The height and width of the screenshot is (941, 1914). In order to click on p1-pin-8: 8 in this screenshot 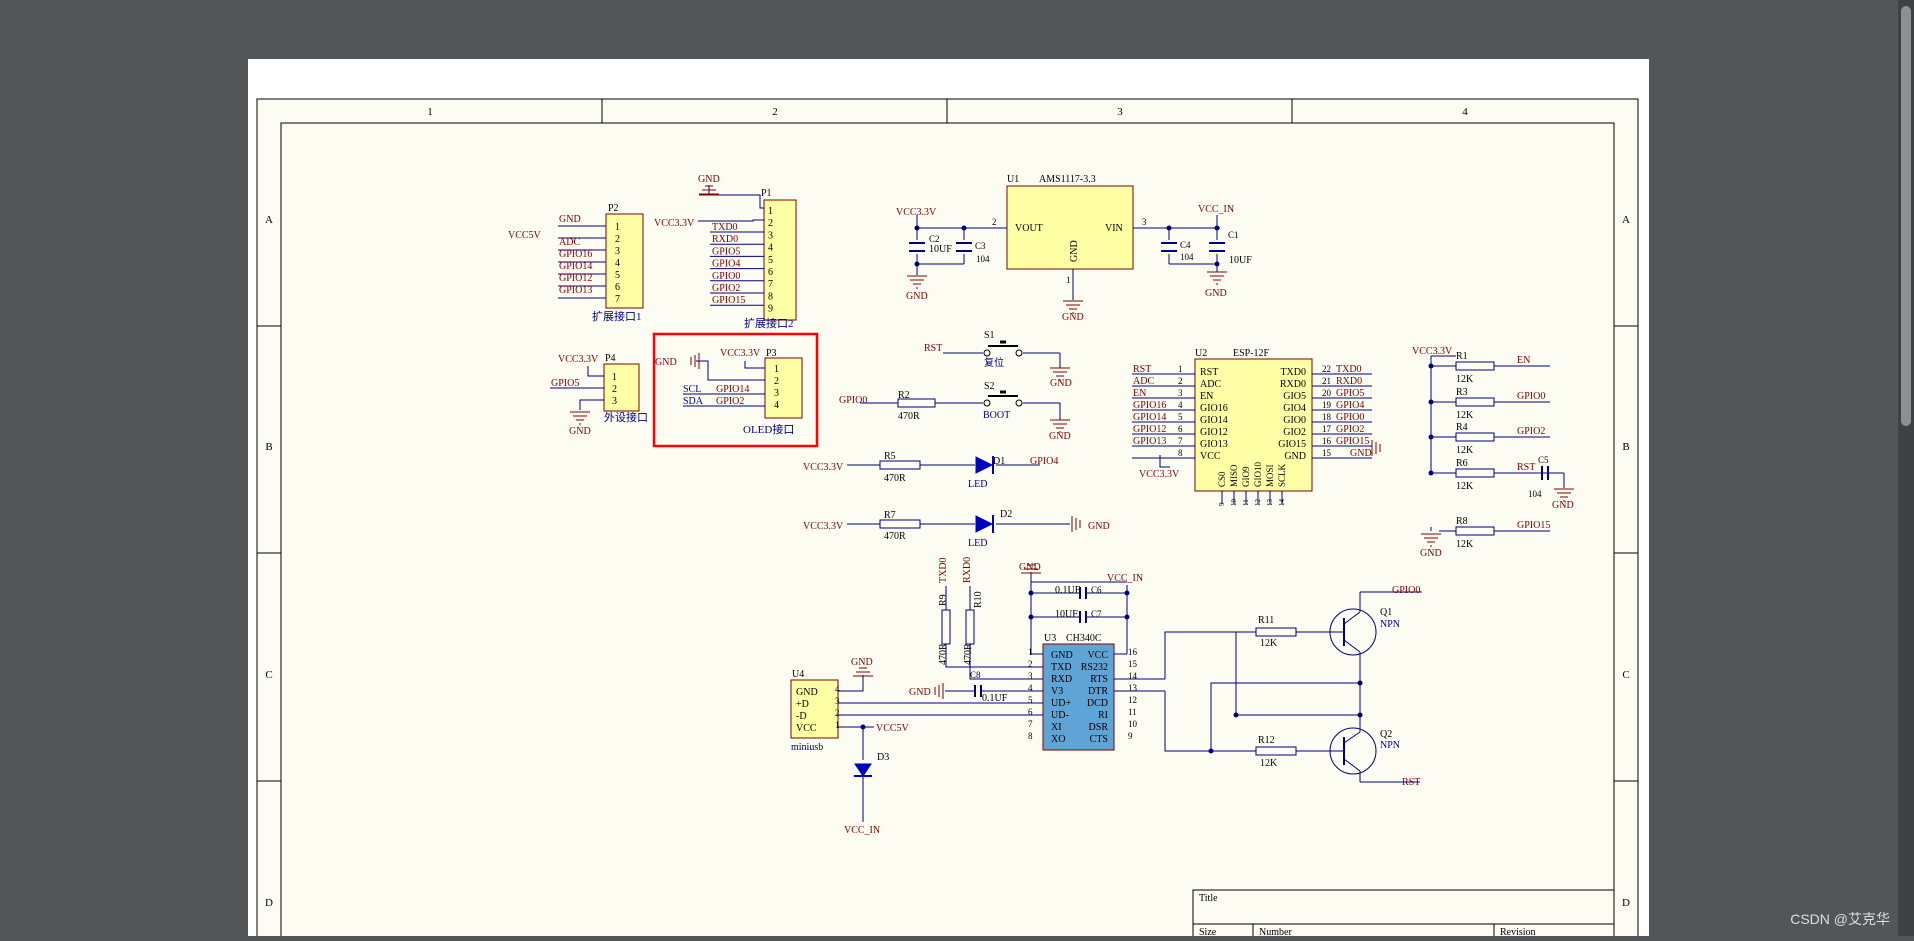, I will do `click(770, 296)`.